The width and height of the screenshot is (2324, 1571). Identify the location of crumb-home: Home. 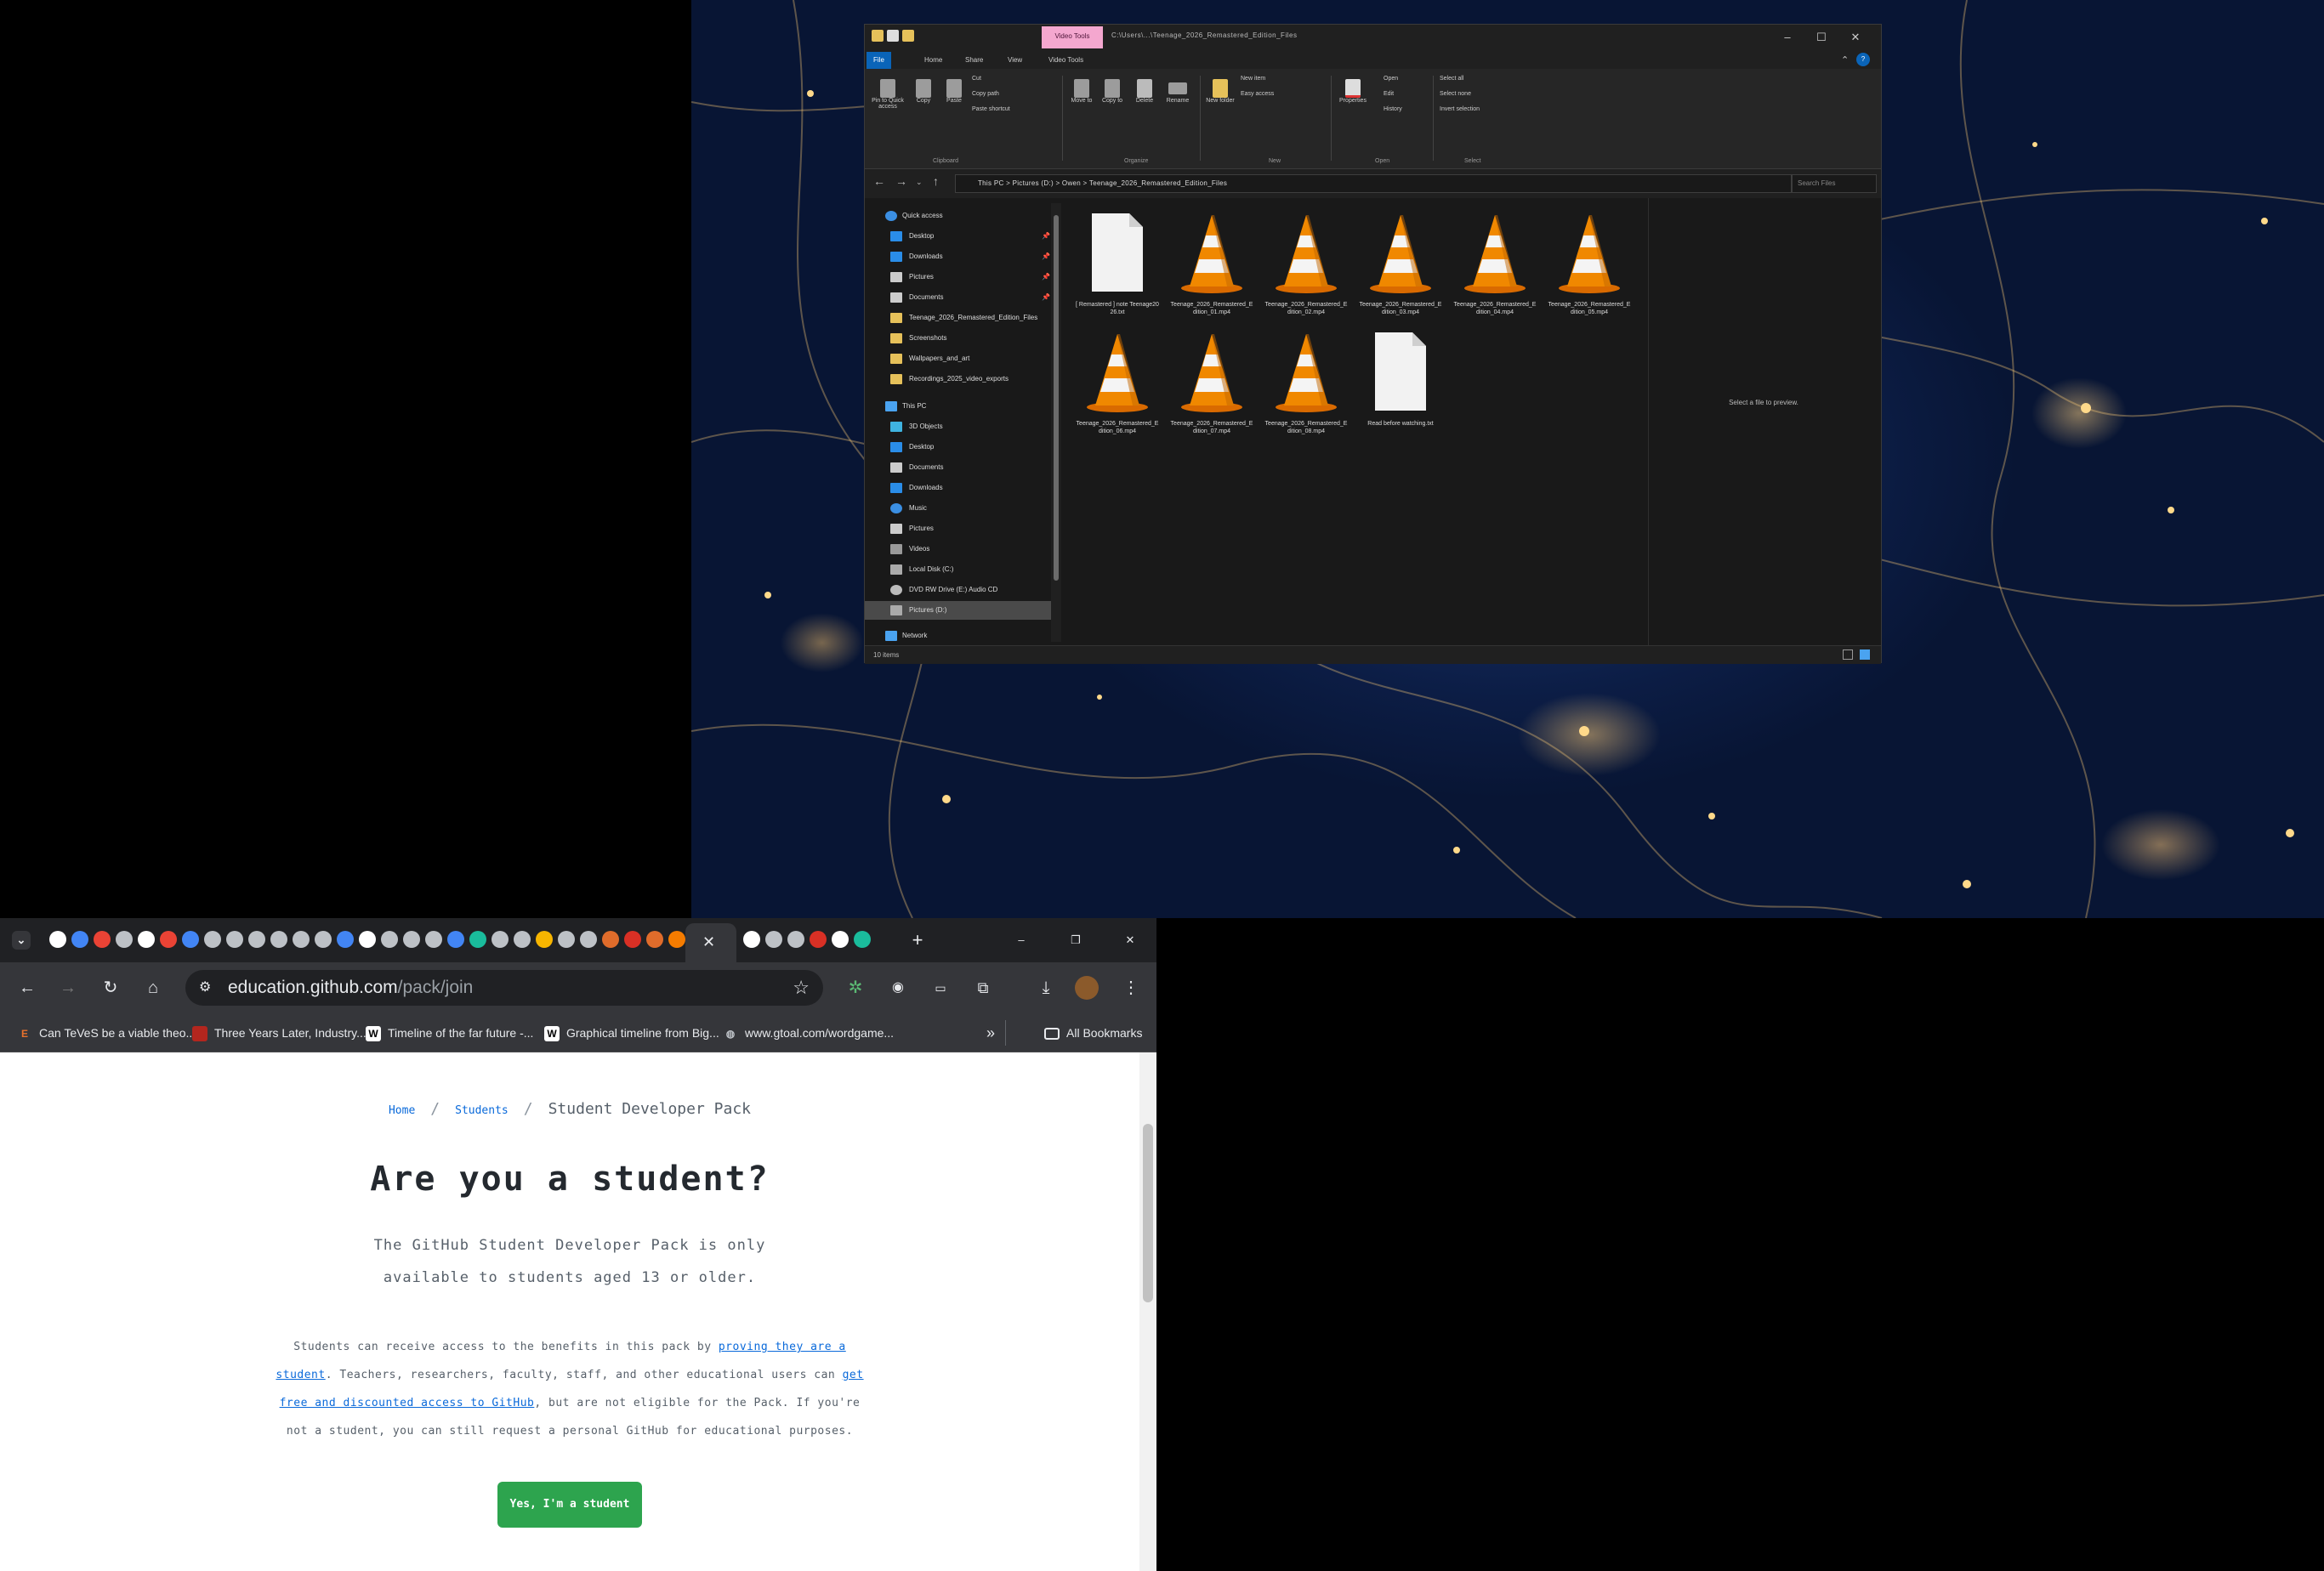
(402, 1110).